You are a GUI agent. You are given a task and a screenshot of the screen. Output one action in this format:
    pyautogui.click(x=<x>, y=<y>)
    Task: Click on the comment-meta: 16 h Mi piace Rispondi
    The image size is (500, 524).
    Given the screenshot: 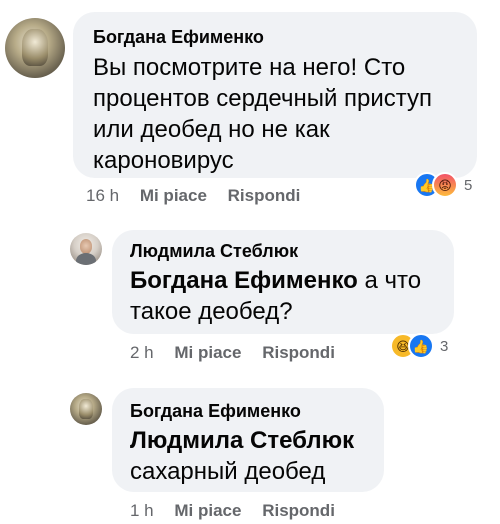 What is the action you would take?
    pyautogui.click(x=201, y=196)
    